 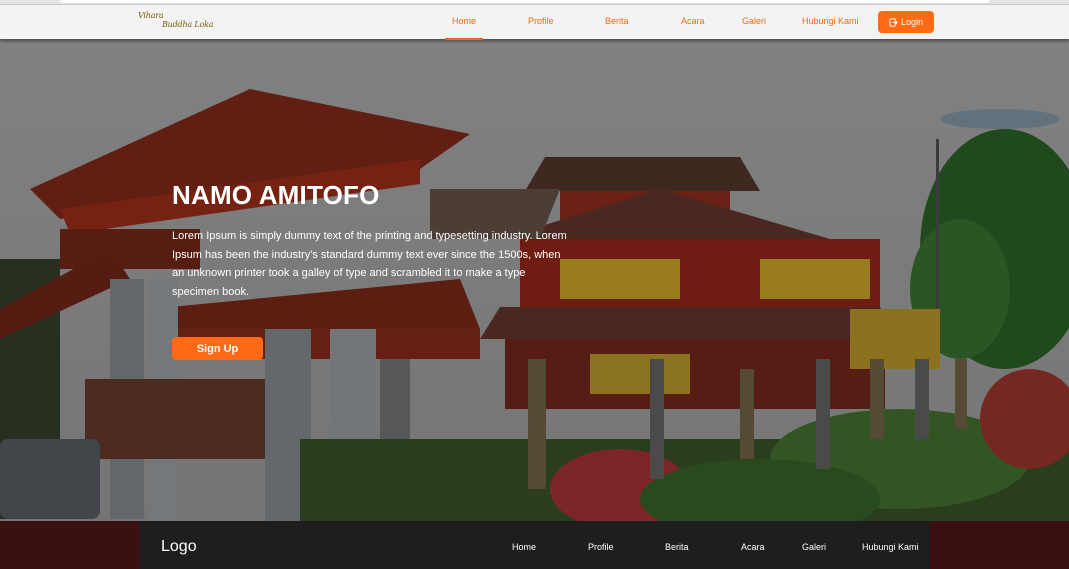 What do you see at coordinates (753, 547) in the screenshot?
I see `footer-link-acara: Acara` at bounding box center [753, 547].